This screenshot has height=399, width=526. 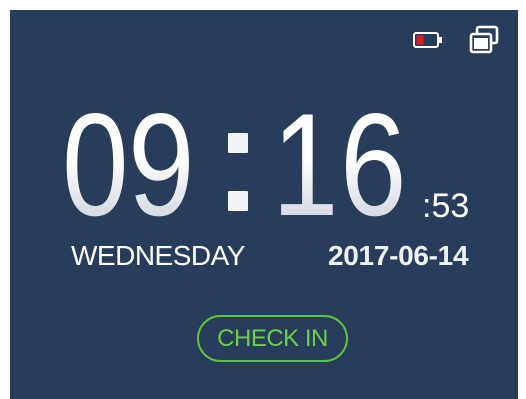 I want to click on date-label: 2017-06-14, so click(x=398, y=255).